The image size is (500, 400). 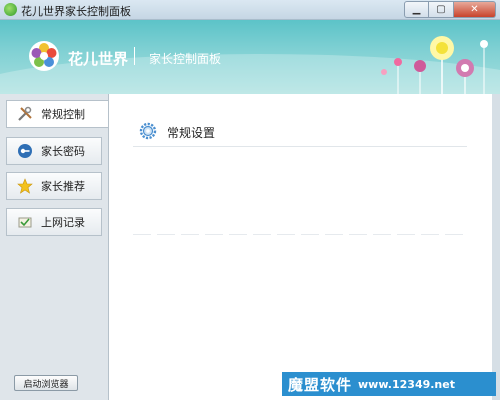 I want to click on watermark: 魔盟软件 www.12349.net, so click(x=389, y=384).